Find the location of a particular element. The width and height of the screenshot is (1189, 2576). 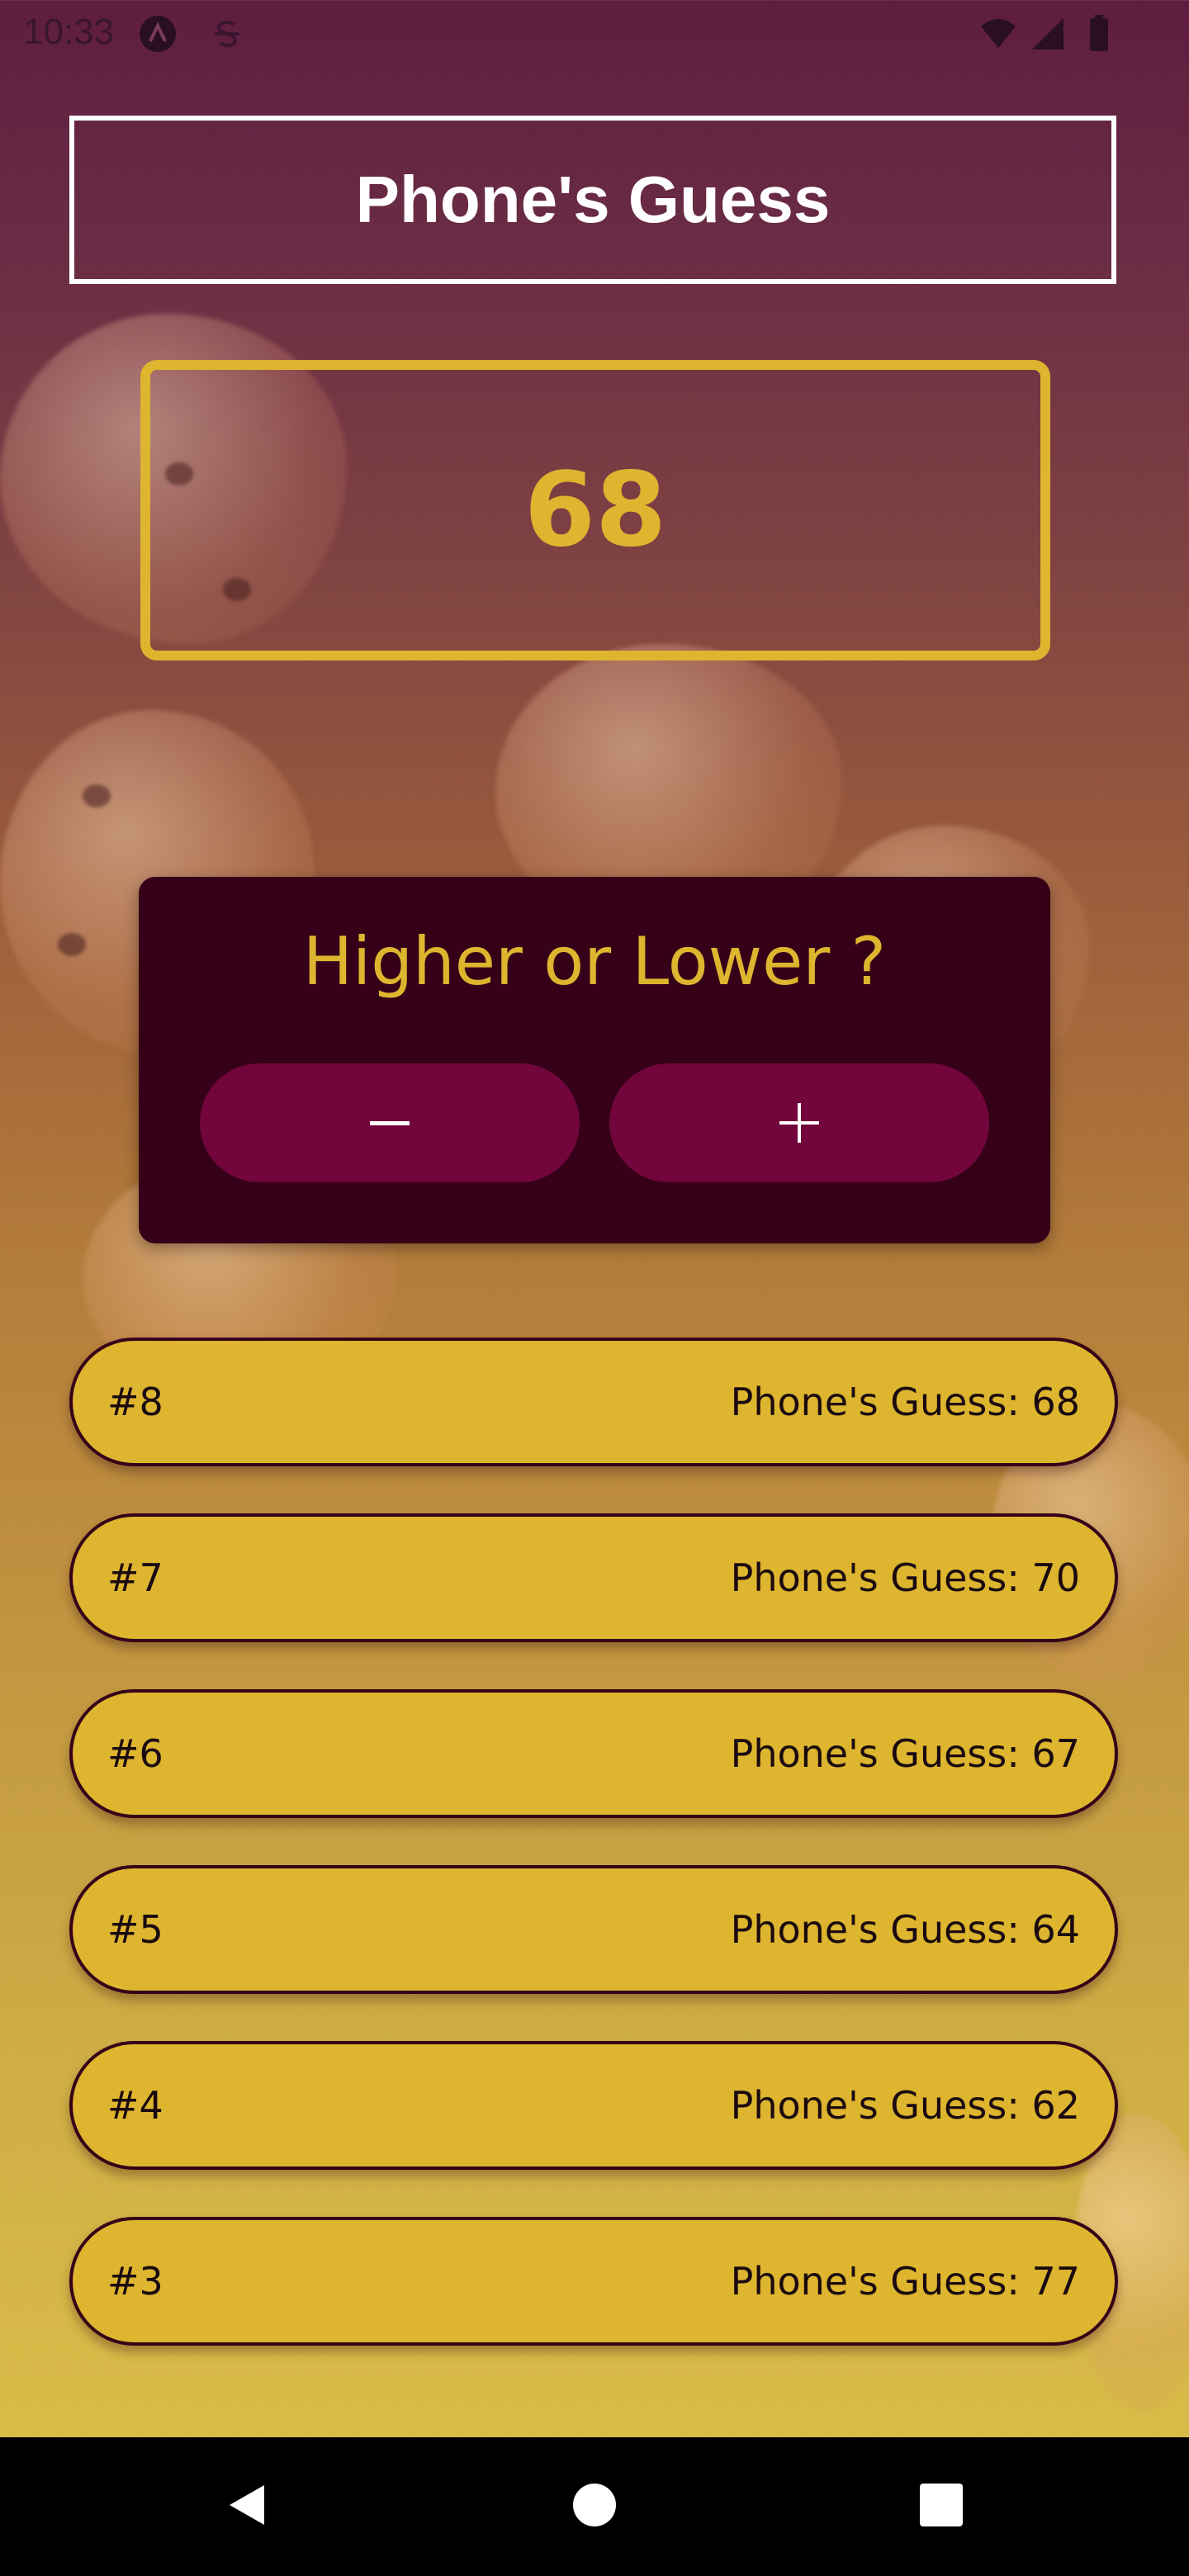

lower-button is located at coordinates (390, 1122).